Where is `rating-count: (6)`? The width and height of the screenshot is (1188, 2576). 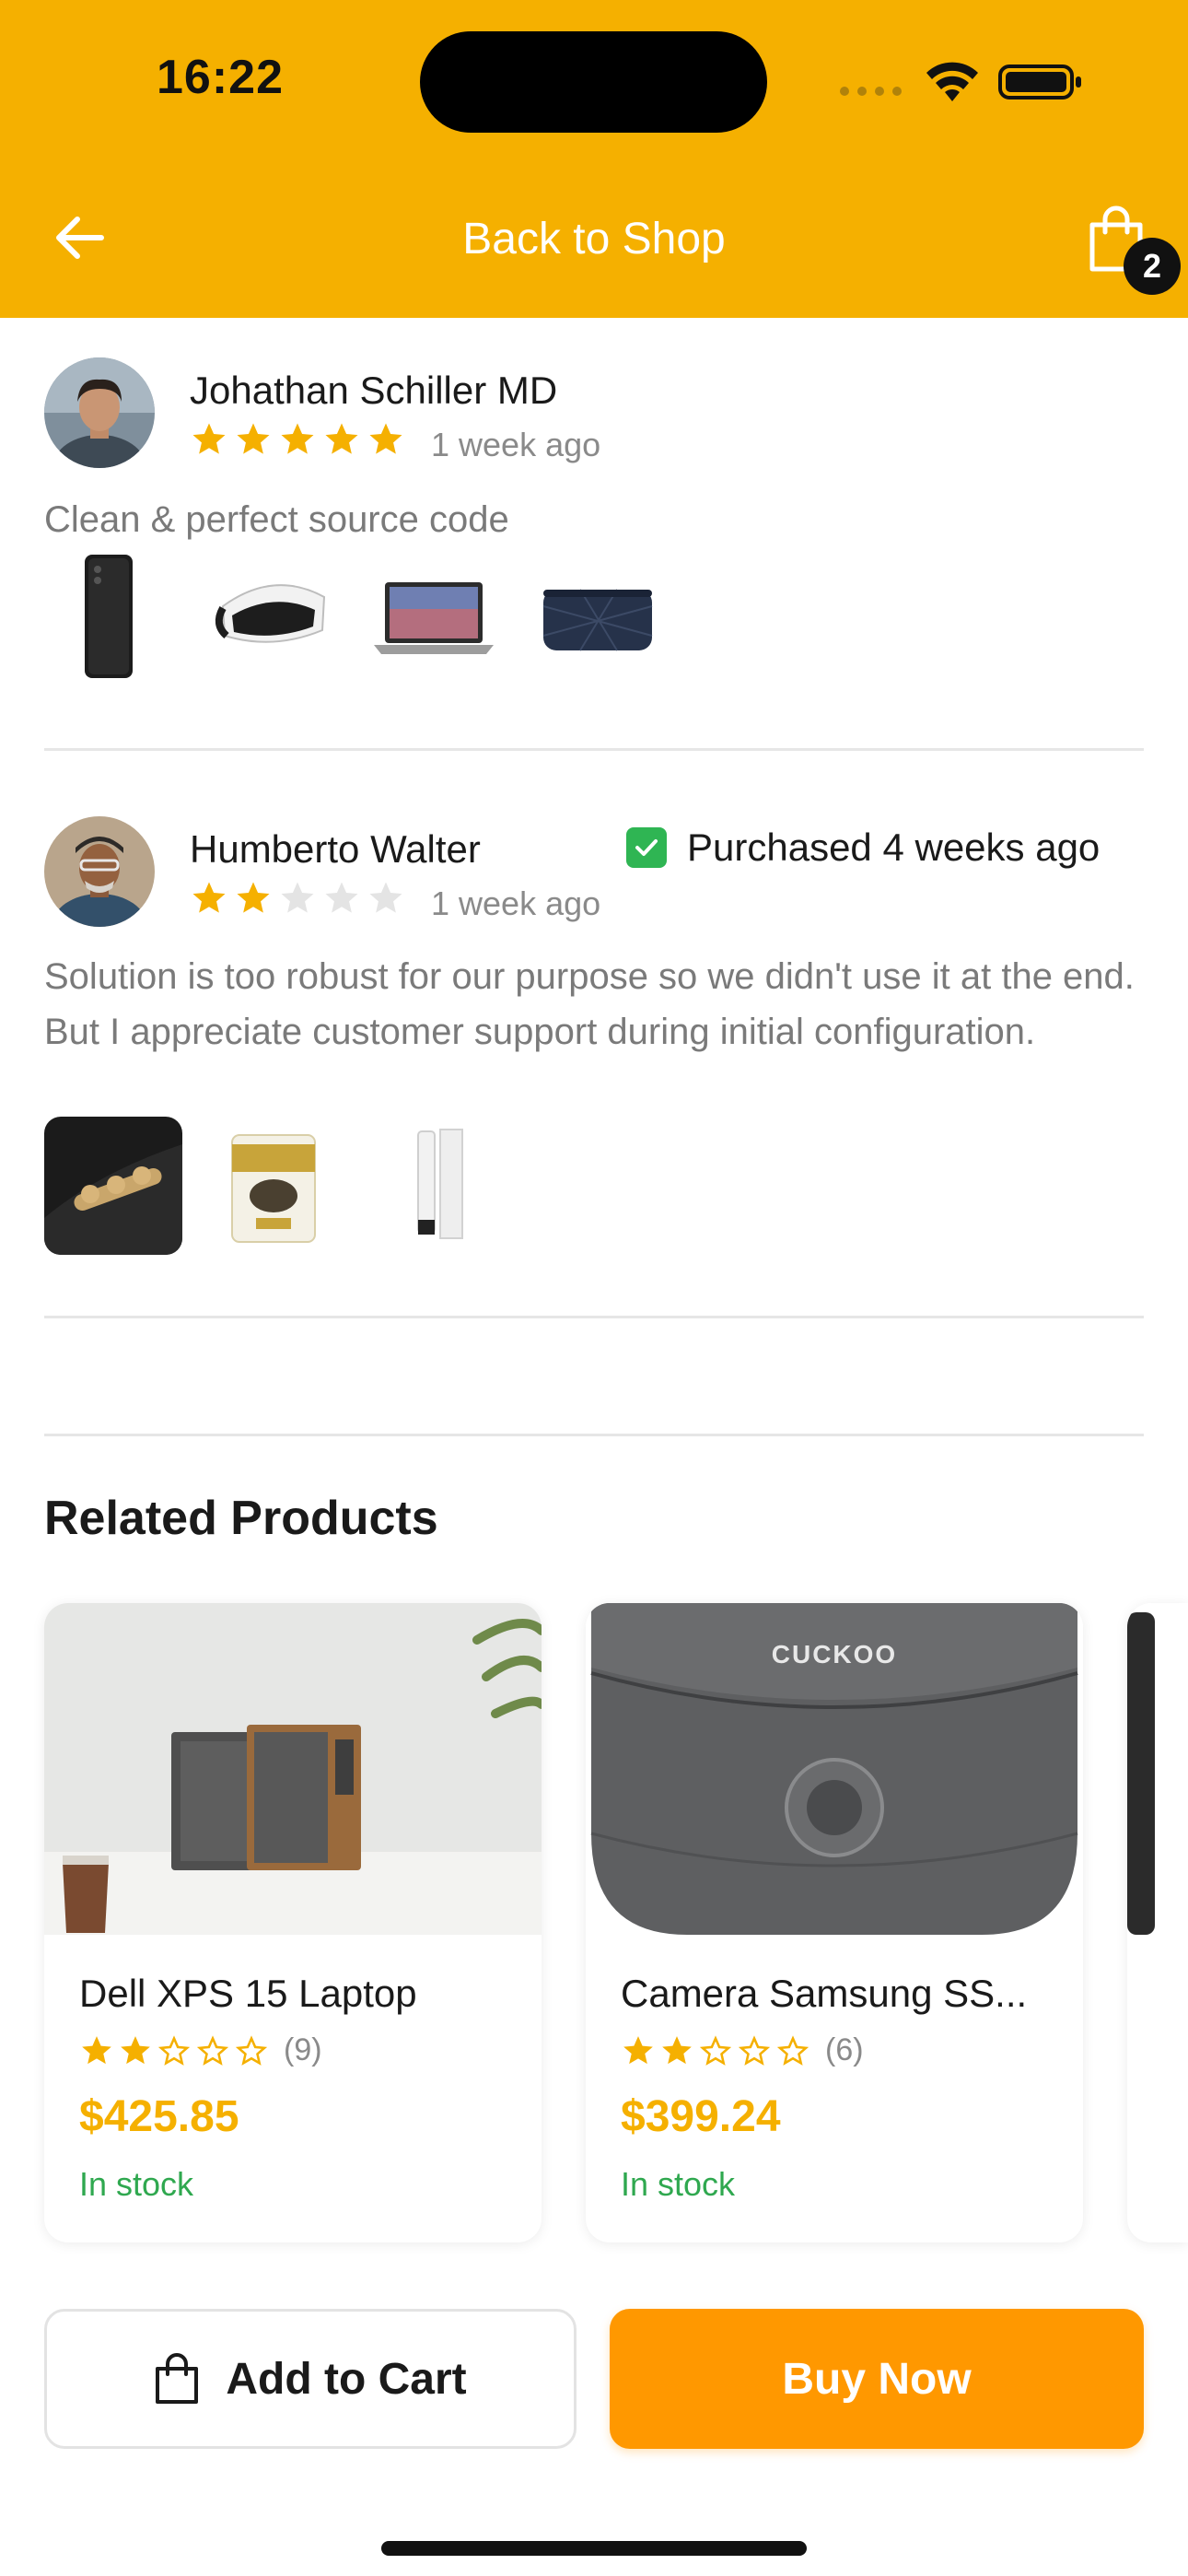 rating-count: (6) is located at coordinates (844, 2049).